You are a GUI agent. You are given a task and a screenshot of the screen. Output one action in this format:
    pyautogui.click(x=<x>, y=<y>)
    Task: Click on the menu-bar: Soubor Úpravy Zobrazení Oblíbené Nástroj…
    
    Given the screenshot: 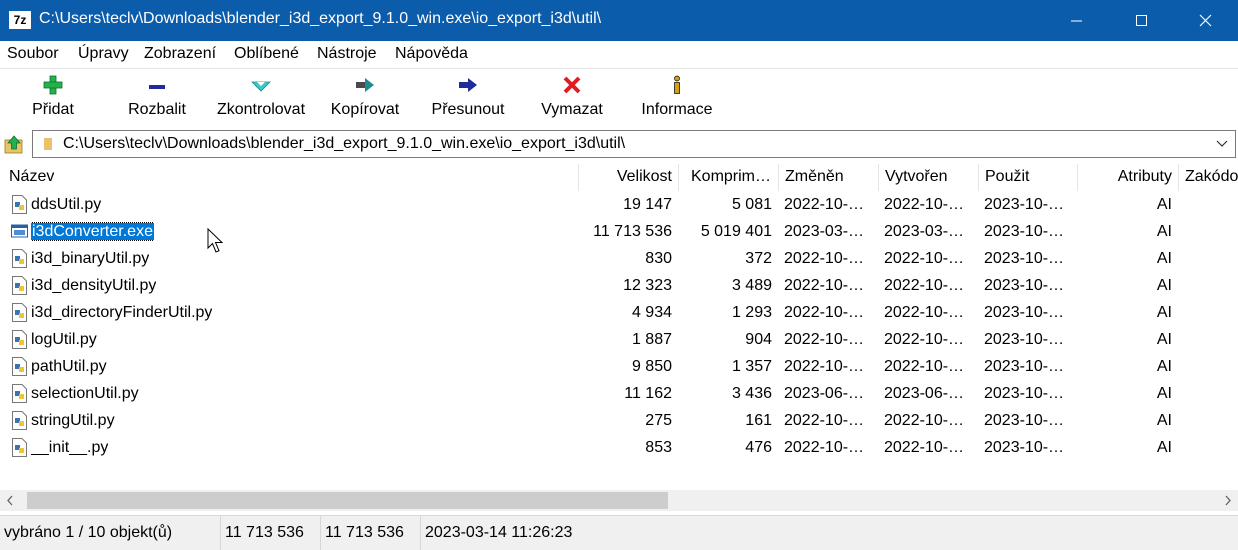 What is the action you would take?
    pyautogui.click(x=619, y=54)
    